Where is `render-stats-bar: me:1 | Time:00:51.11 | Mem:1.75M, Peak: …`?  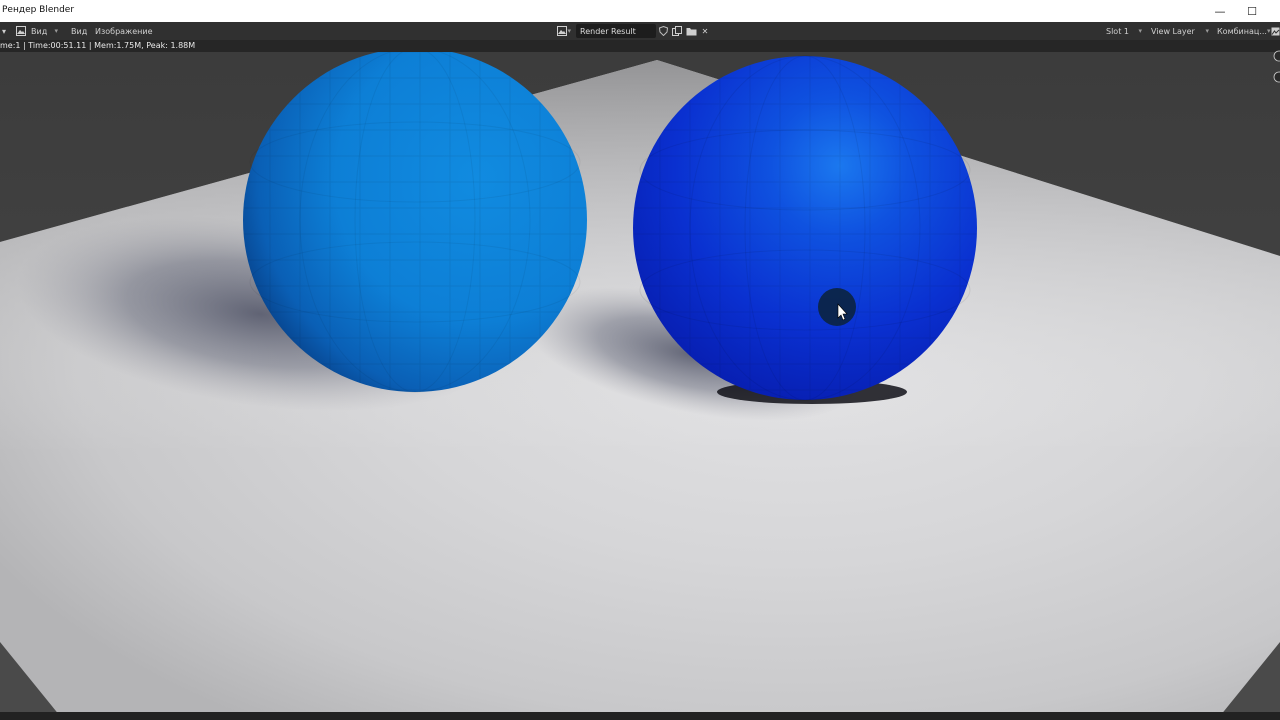
render-stats-bar: me:1 | Time:00:51.11 | Mem:1.75M, Peak: … is located at coordinates (640, 46).